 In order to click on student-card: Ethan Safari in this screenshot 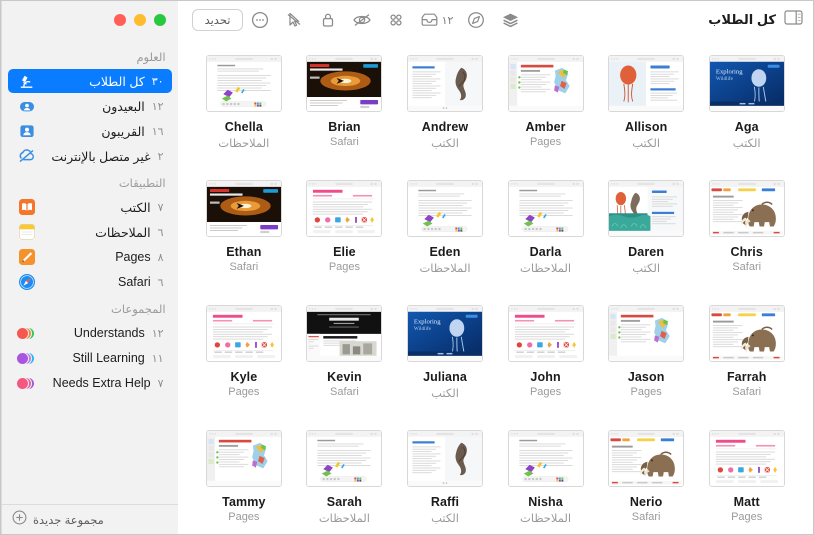, I will do `click(244, 240)`.